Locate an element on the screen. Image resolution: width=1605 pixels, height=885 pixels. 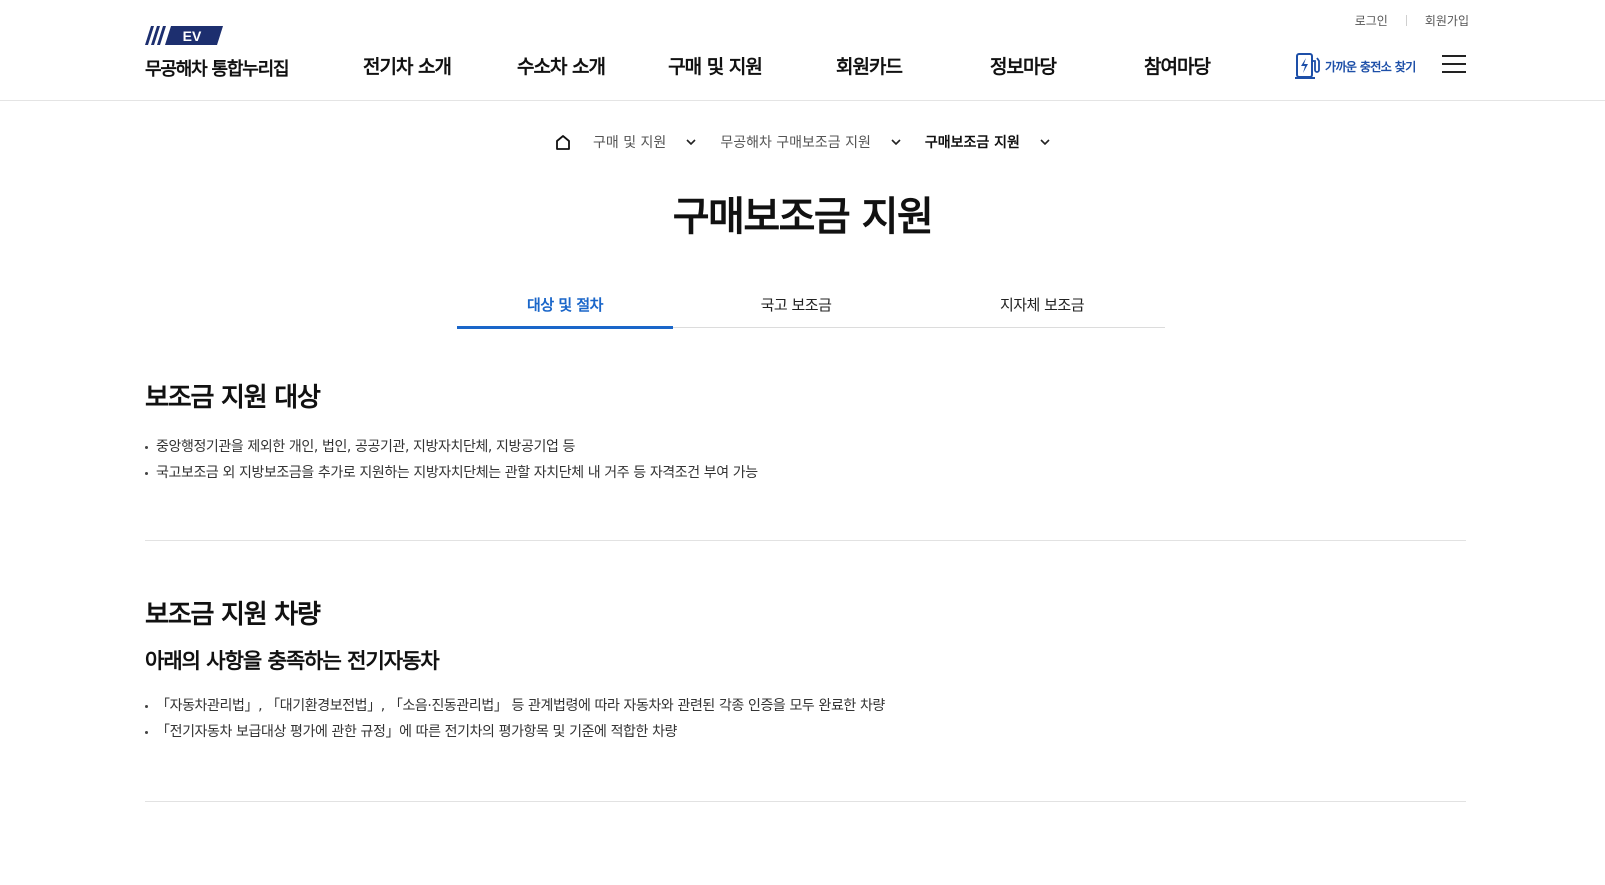
breadcrumb-item: 구매 및 지원 is located at coordinates (644, 142).